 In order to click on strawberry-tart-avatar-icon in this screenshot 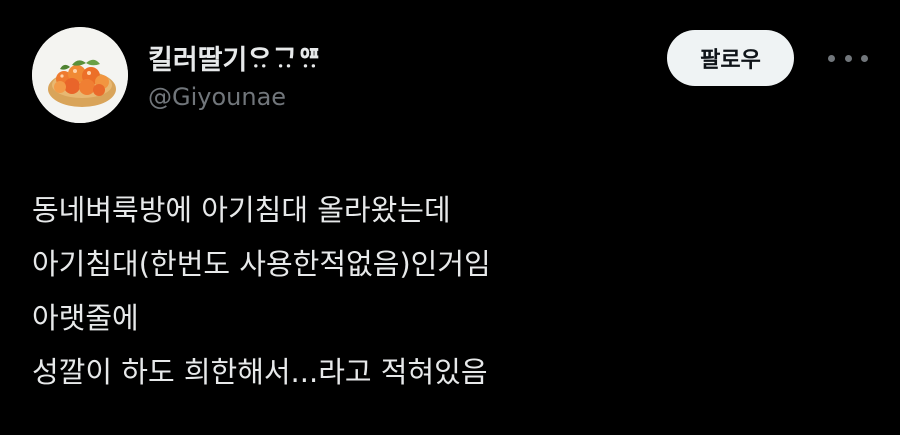, I will do `click(80, 75)`.